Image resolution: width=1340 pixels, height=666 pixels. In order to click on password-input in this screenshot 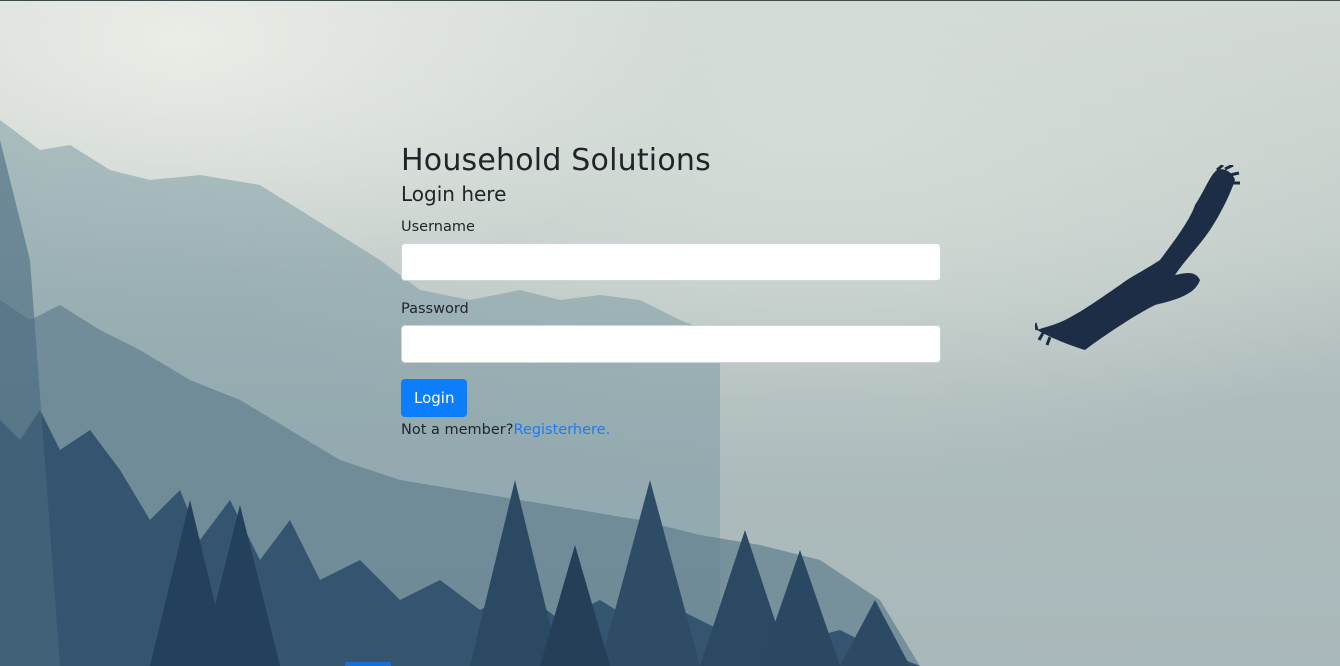, I will do `click(671, 344)`.